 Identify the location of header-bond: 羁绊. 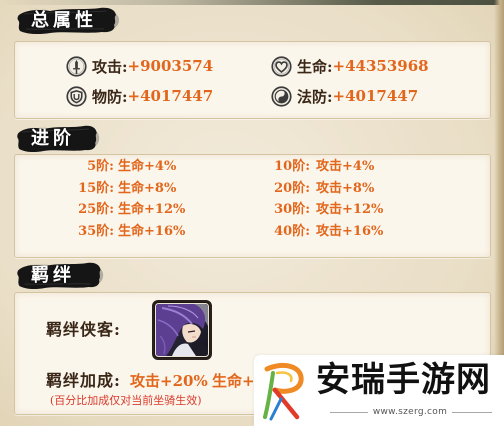
(60, 276).